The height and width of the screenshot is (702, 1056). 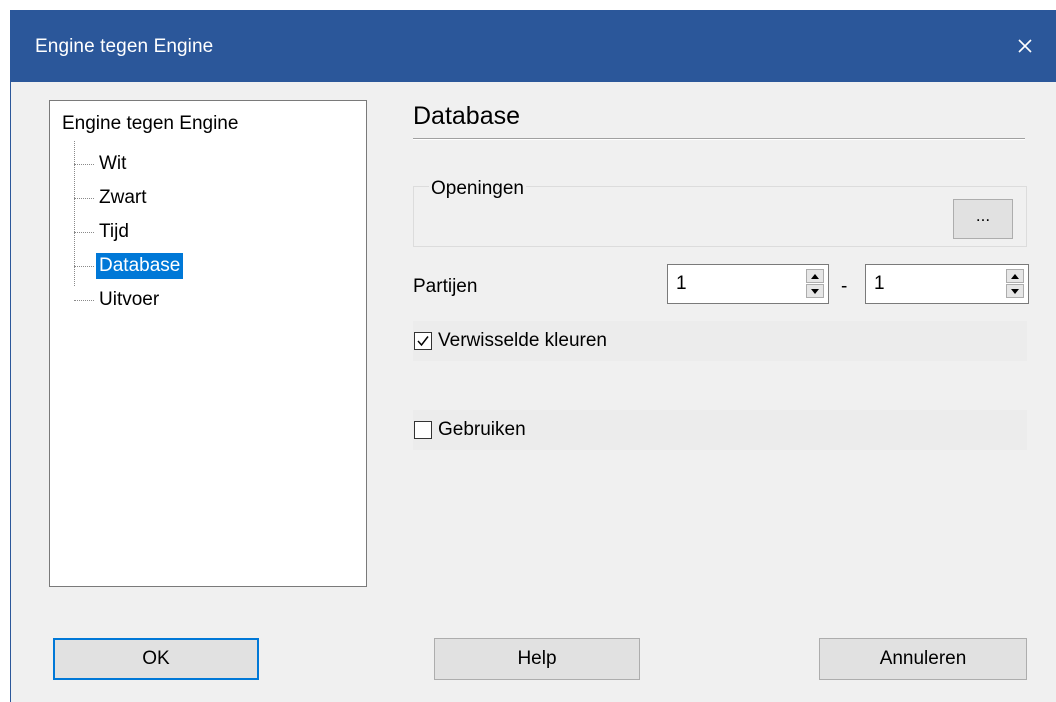 What do you see at coordinates (748, 284) in the screenshot?
I see `partijen-from-spinner: 1` at bounding box center [748, 284].